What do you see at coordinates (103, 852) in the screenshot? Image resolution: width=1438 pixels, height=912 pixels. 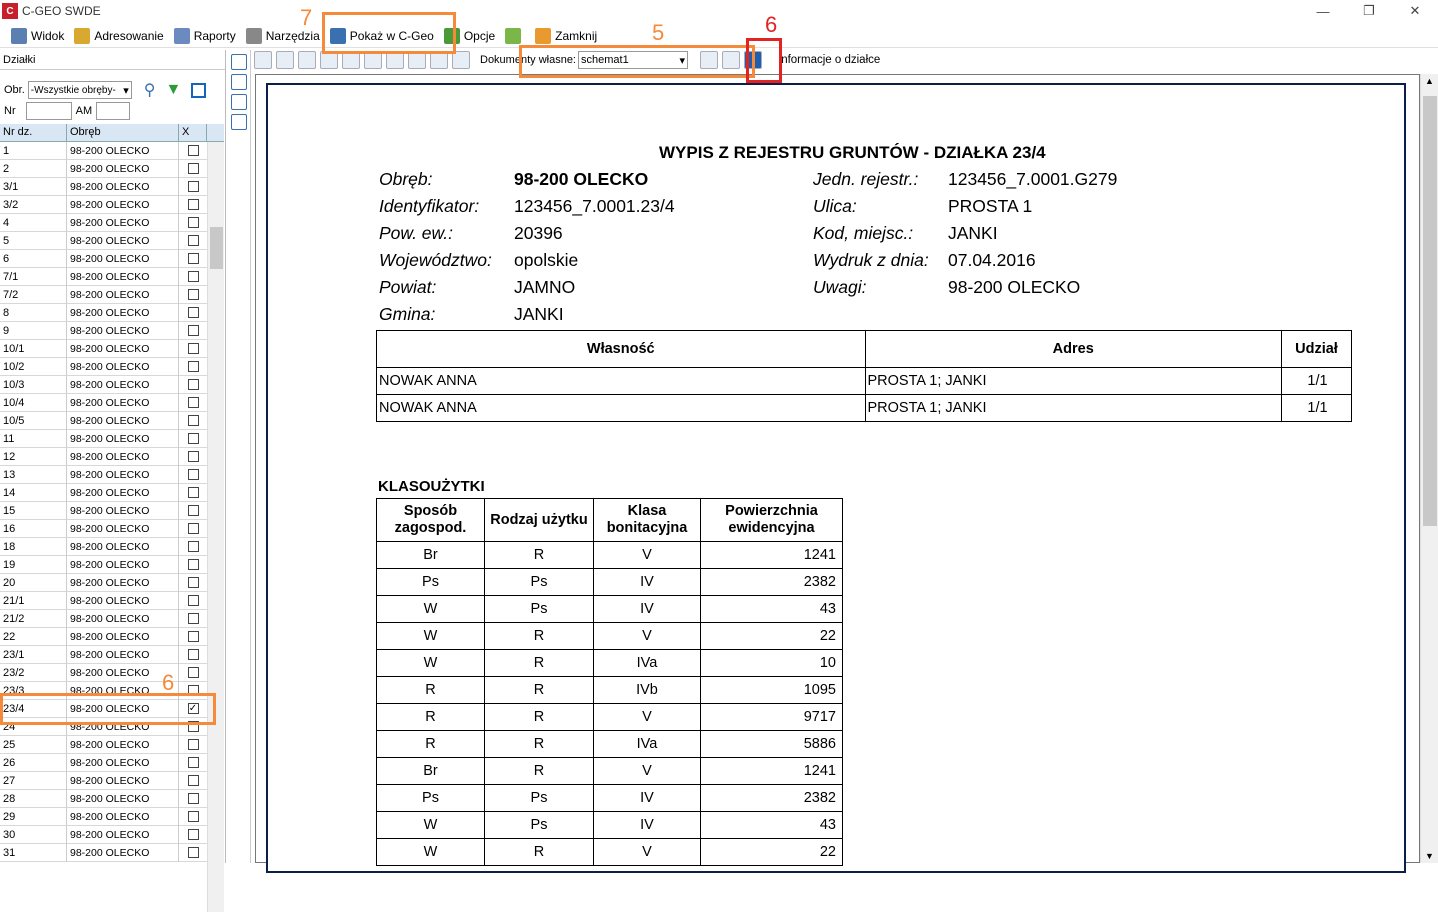 I see `table-row: 31 98-200 OLECKO` at bounding box center [103, 852].